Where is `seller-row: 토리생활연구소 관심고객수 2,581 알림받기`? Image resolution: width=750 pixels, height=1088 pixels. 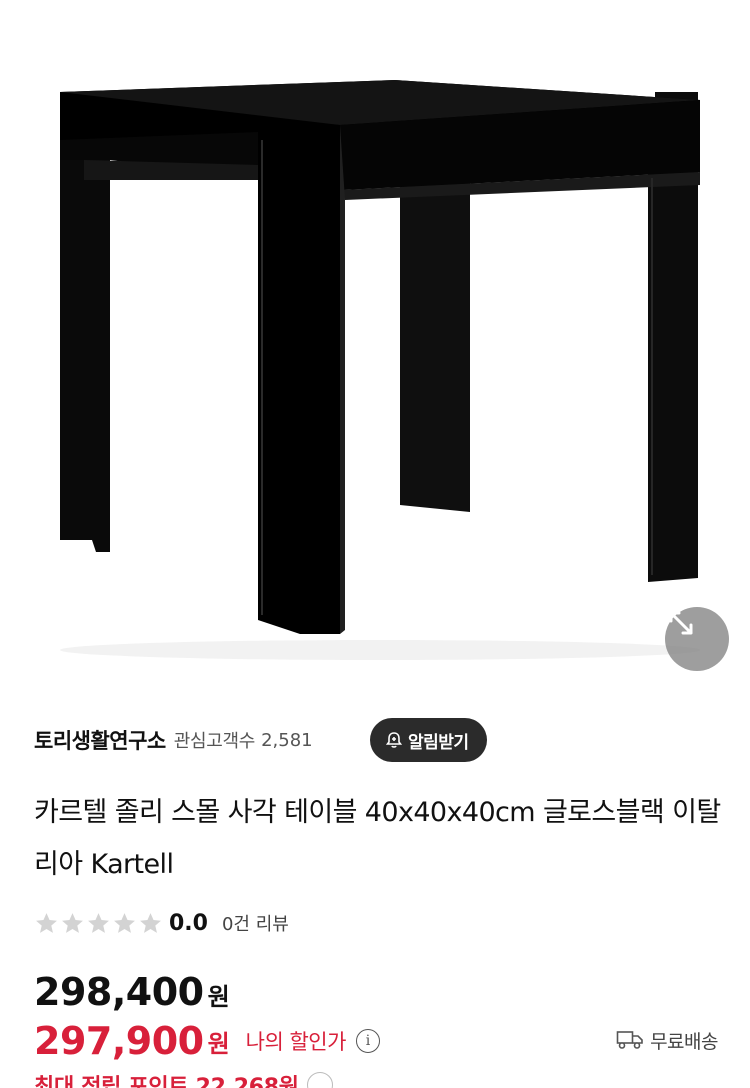
seller-row: 토리생활연구소 관심고객수 2,581 알림받기 is located at coordinates (375, 740).